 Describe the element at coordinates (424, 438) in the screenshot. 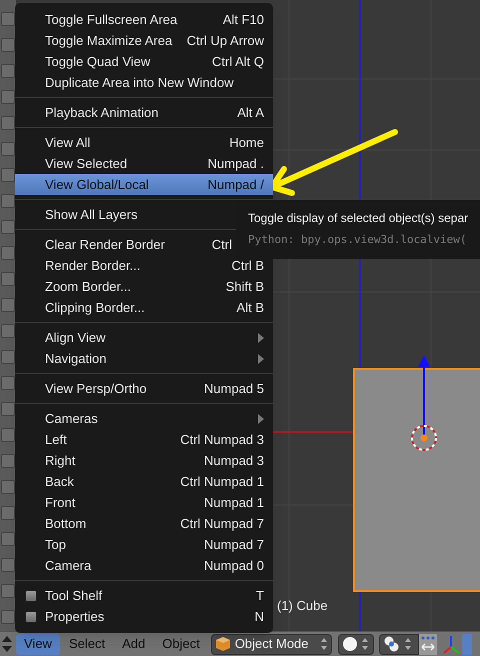

I see `object-origin-icon` at that location.